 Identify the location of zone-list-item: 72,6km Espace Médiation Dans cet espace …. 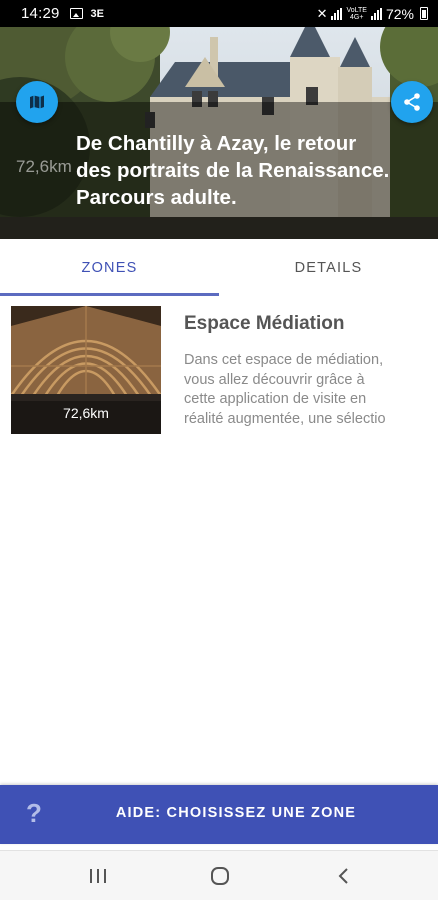
(221, 370).